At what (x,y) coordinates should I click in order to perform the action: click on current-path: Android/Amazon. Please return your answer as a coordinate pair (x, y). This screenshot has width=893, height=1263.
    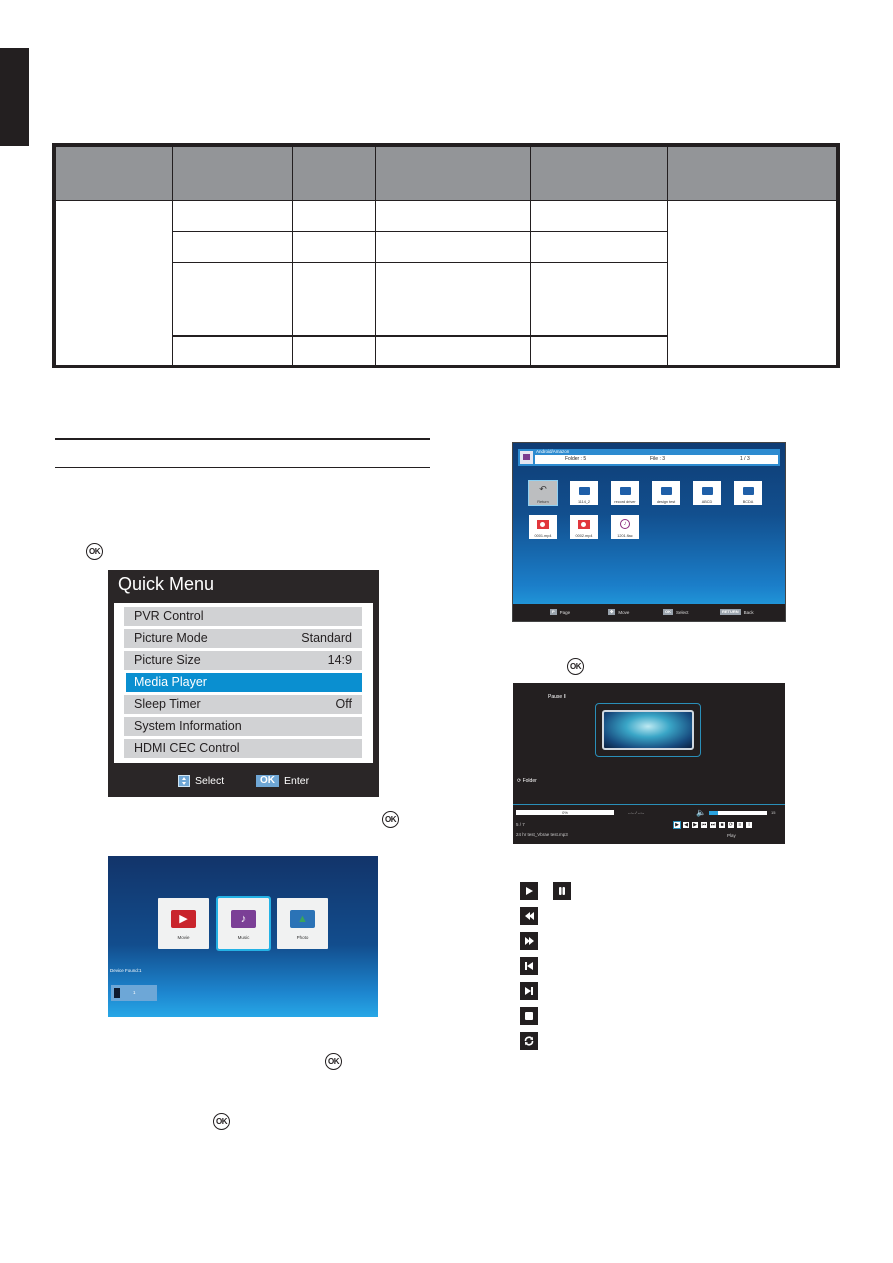
    Looking at the image, I should click on (553, 451).